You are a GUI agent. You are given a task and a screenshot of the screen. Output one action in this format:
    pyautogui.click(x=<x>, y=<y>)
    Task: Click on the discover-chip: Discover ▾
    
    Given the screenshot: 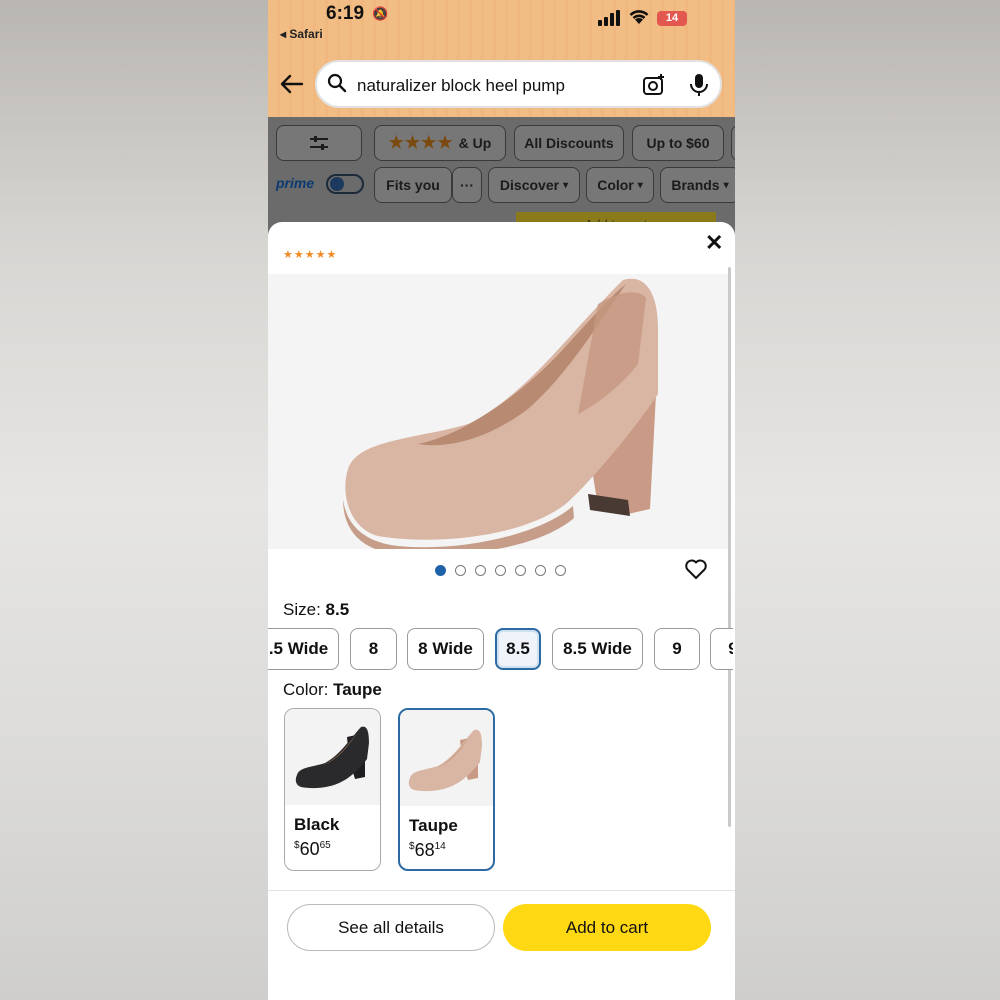 What is the action you would take?
    pyautogui.click(x=534, y=185)
    